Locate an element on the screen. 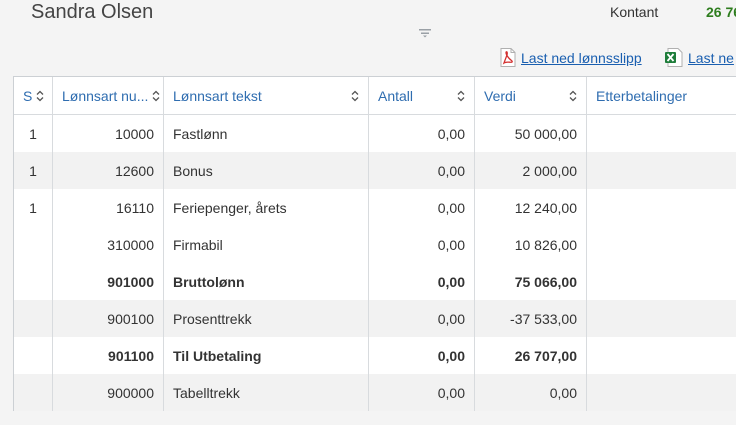 This screenshot has width=736, height=425. table-row: 901100 Til Utbetaling 0,00 26 707,00 is located at coordinates (375, 355).